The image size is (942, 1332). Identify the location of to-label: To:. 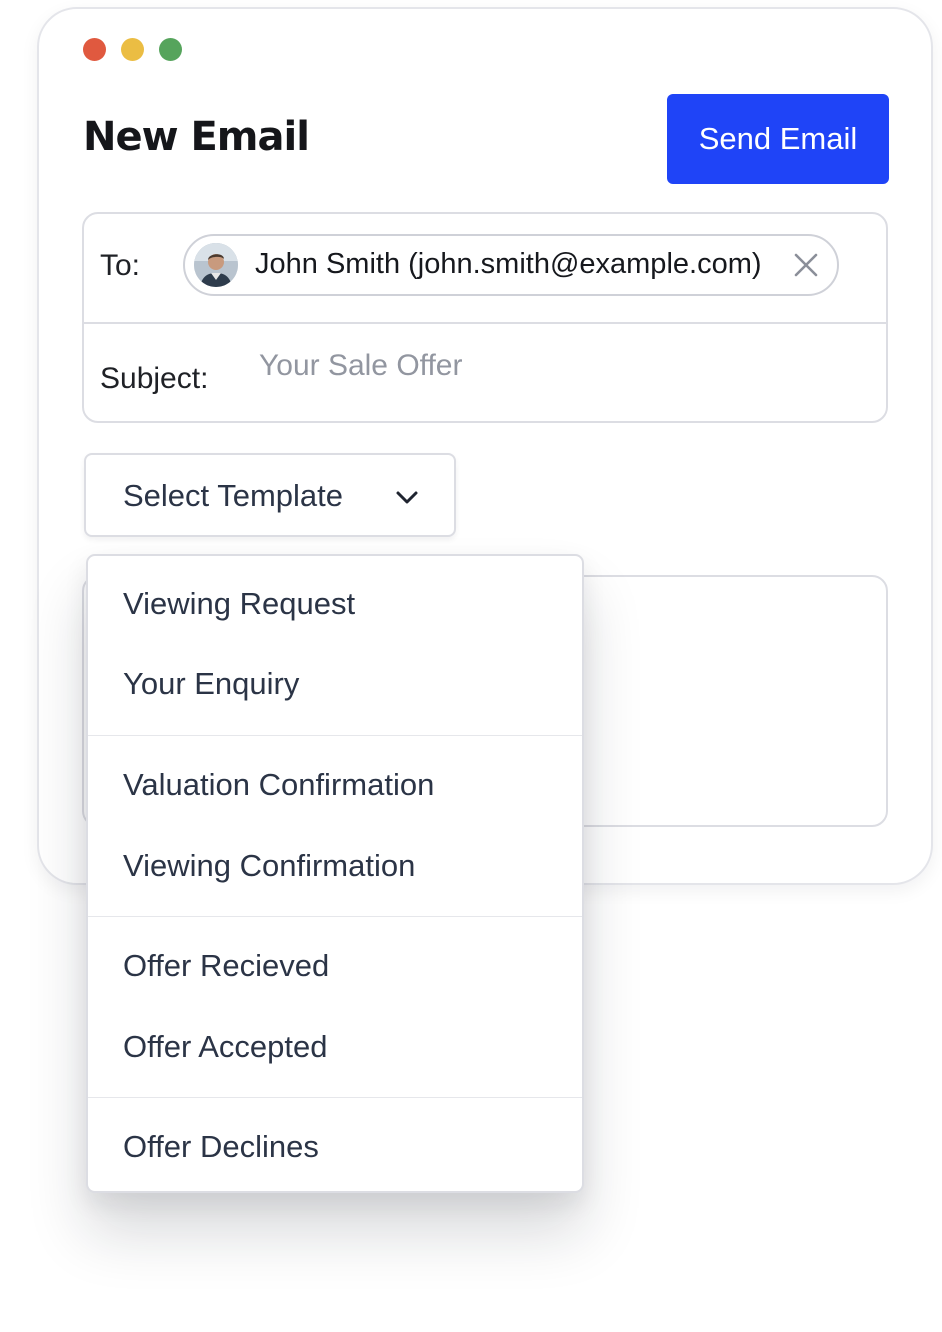
(120, 265).